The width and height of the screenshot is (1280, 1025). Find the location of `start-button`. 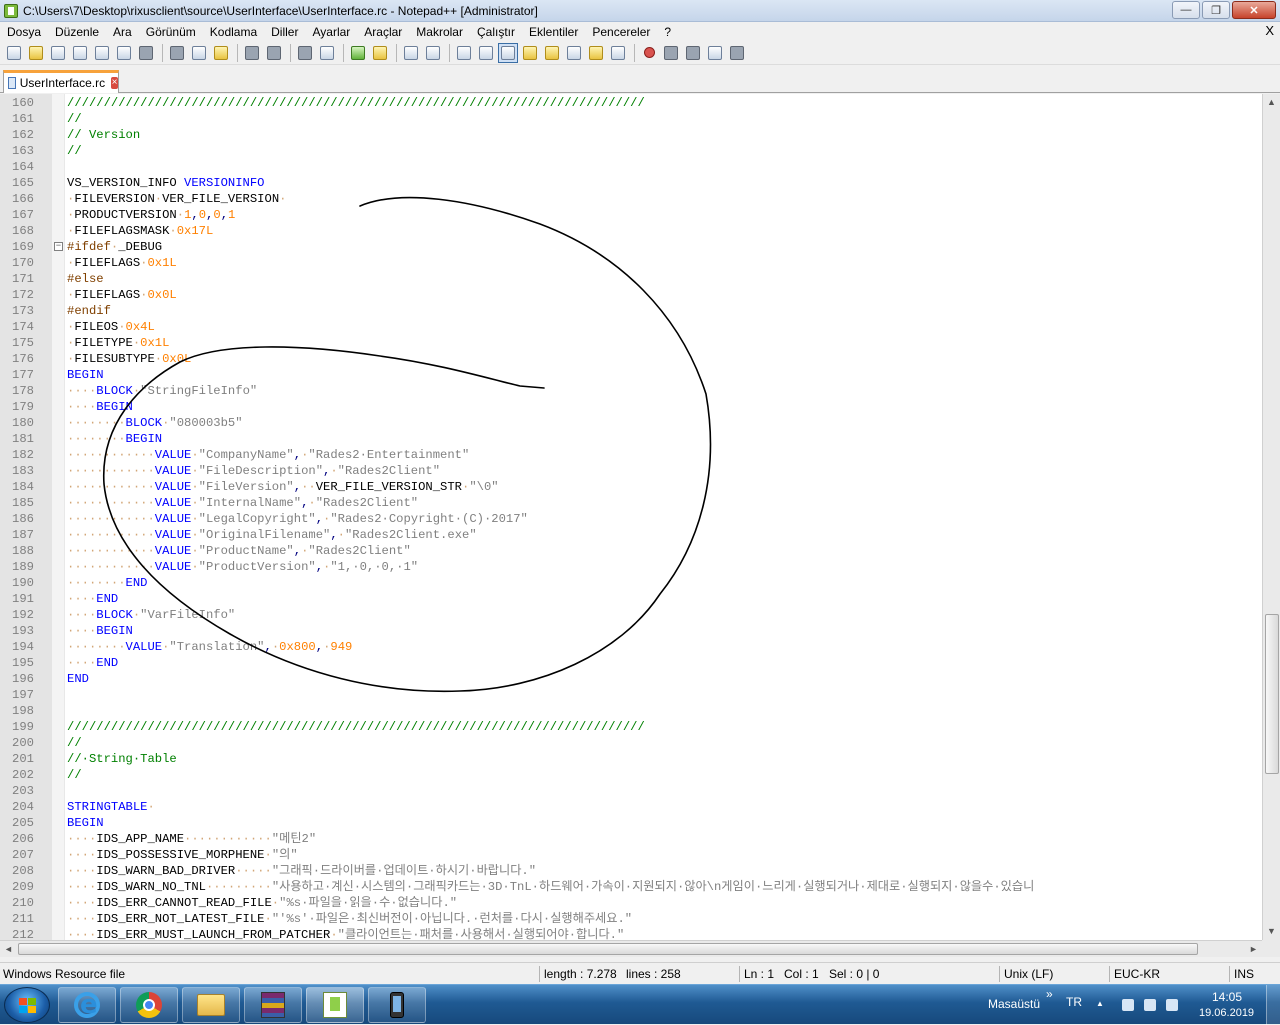

start-button is located at coordinates (27, 1005).